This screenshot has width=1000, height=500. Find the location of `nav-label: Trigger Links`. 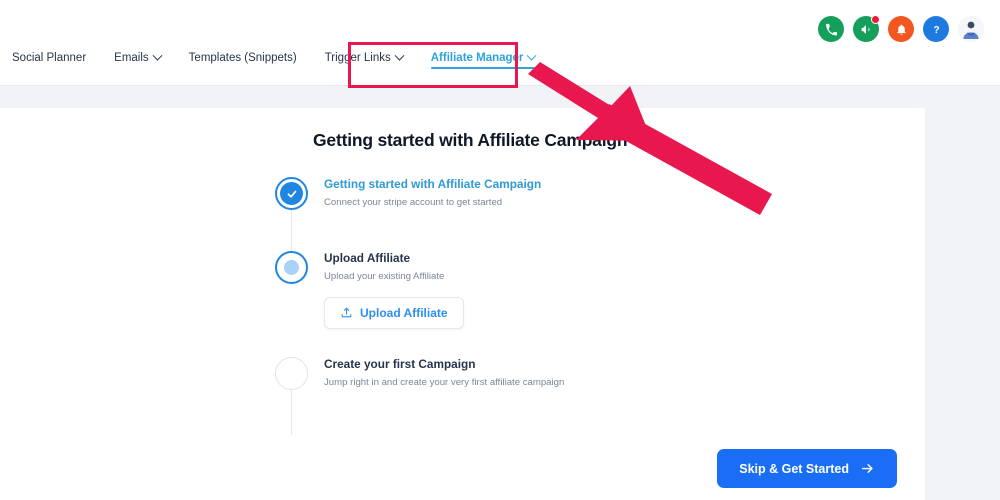

nav-label: Trigger Links is located at coordinates (357, 58).